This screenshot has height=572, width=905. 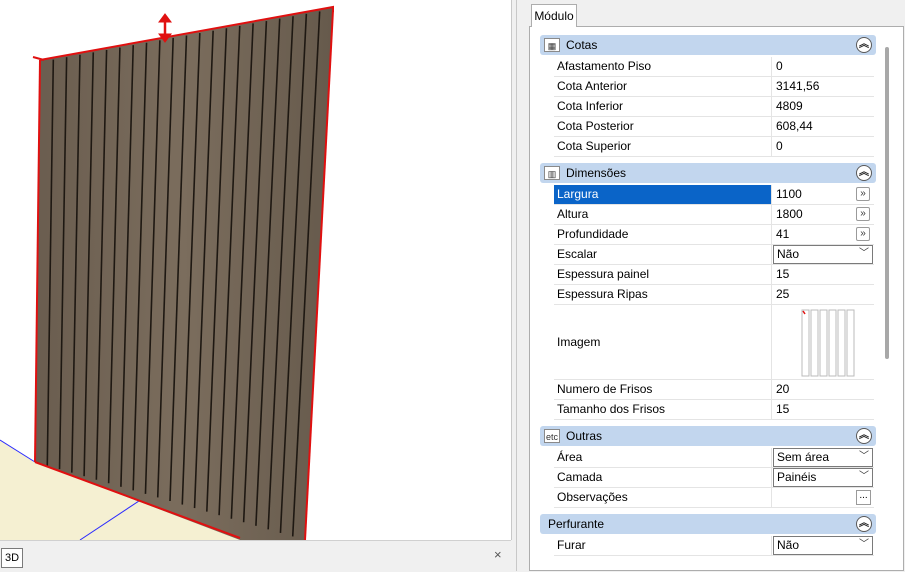 I want to click on panel-thumbnail-image, so click(x=824, y=343).